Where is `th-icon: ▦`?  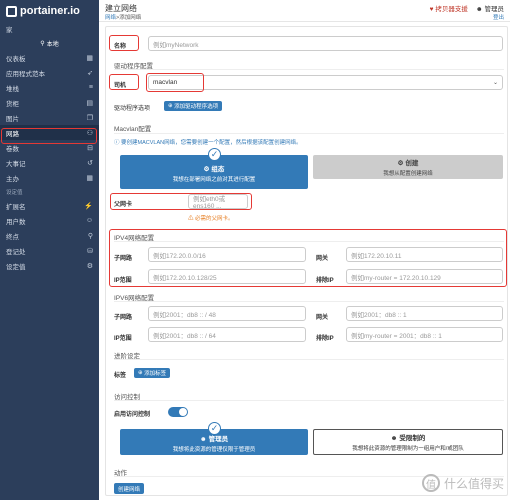 th-icon: ▦ is located at coordinates (89, 178).